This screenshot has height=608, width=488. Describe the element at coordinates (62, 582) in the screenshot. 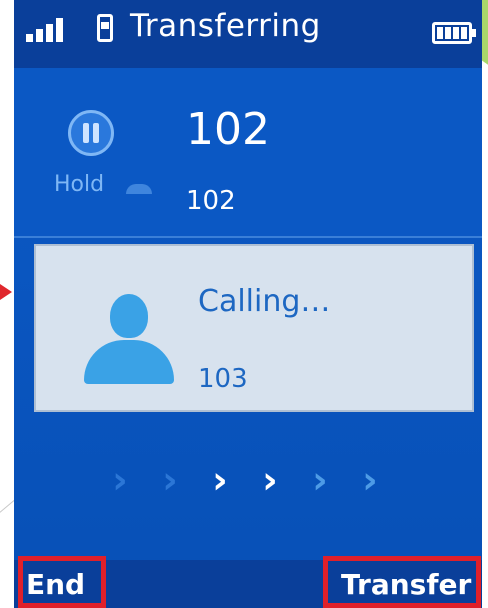

I see `end-highlight-box` at that location.